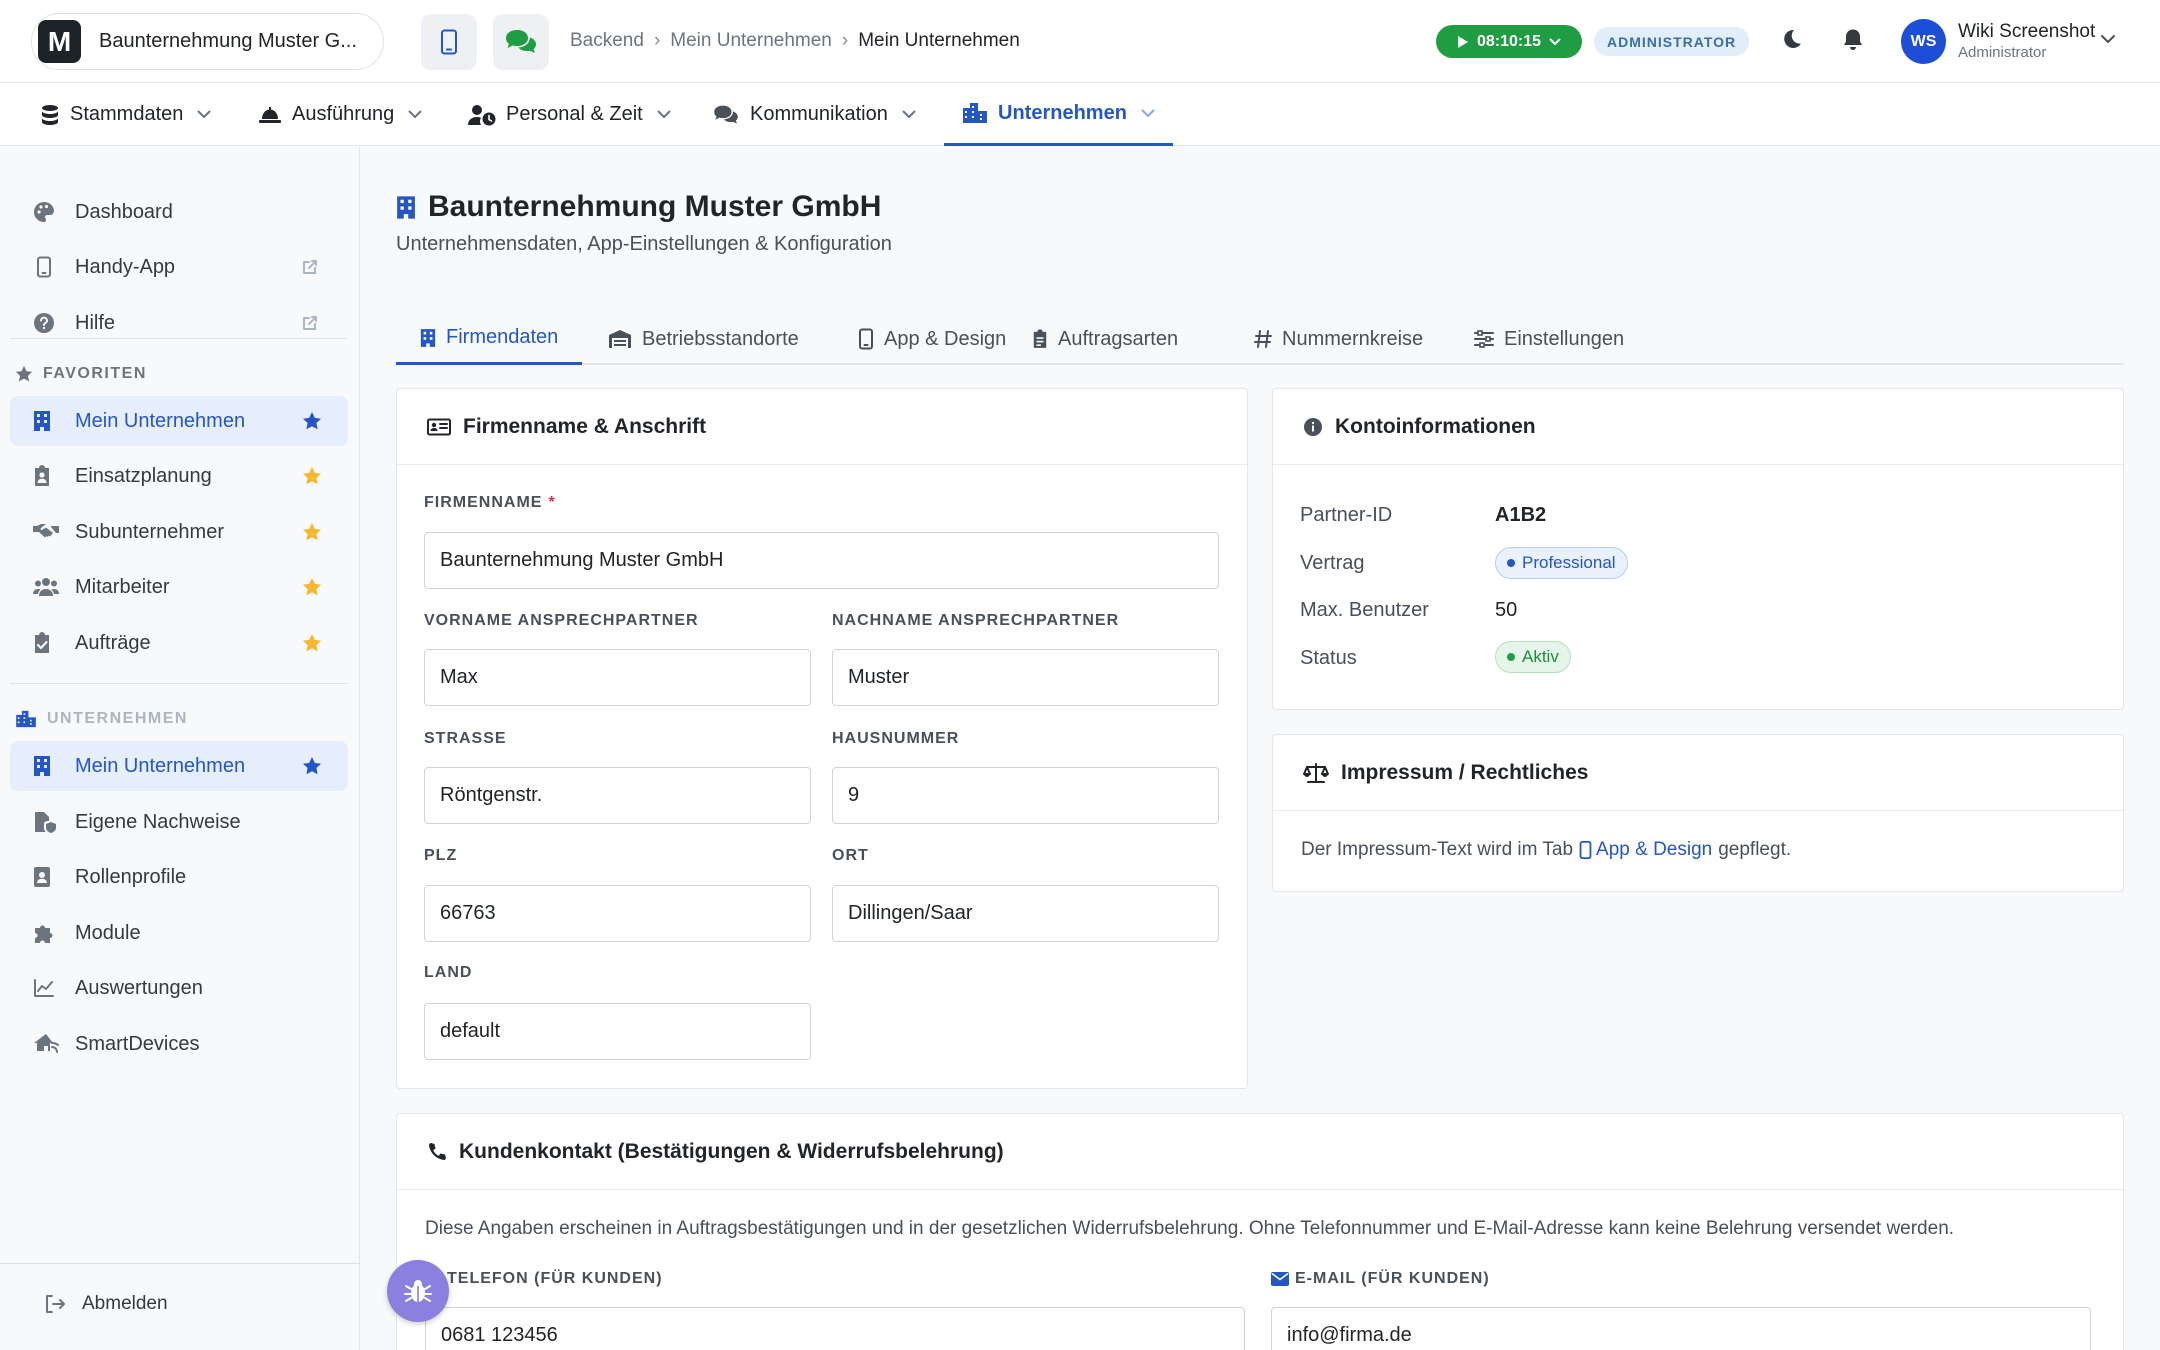 The image size is (2160, 1350). What do you see at coordinates (179, 933) in the screenshot?
I see `sidebar-item-module: Module` at bounding box center [179, 933].